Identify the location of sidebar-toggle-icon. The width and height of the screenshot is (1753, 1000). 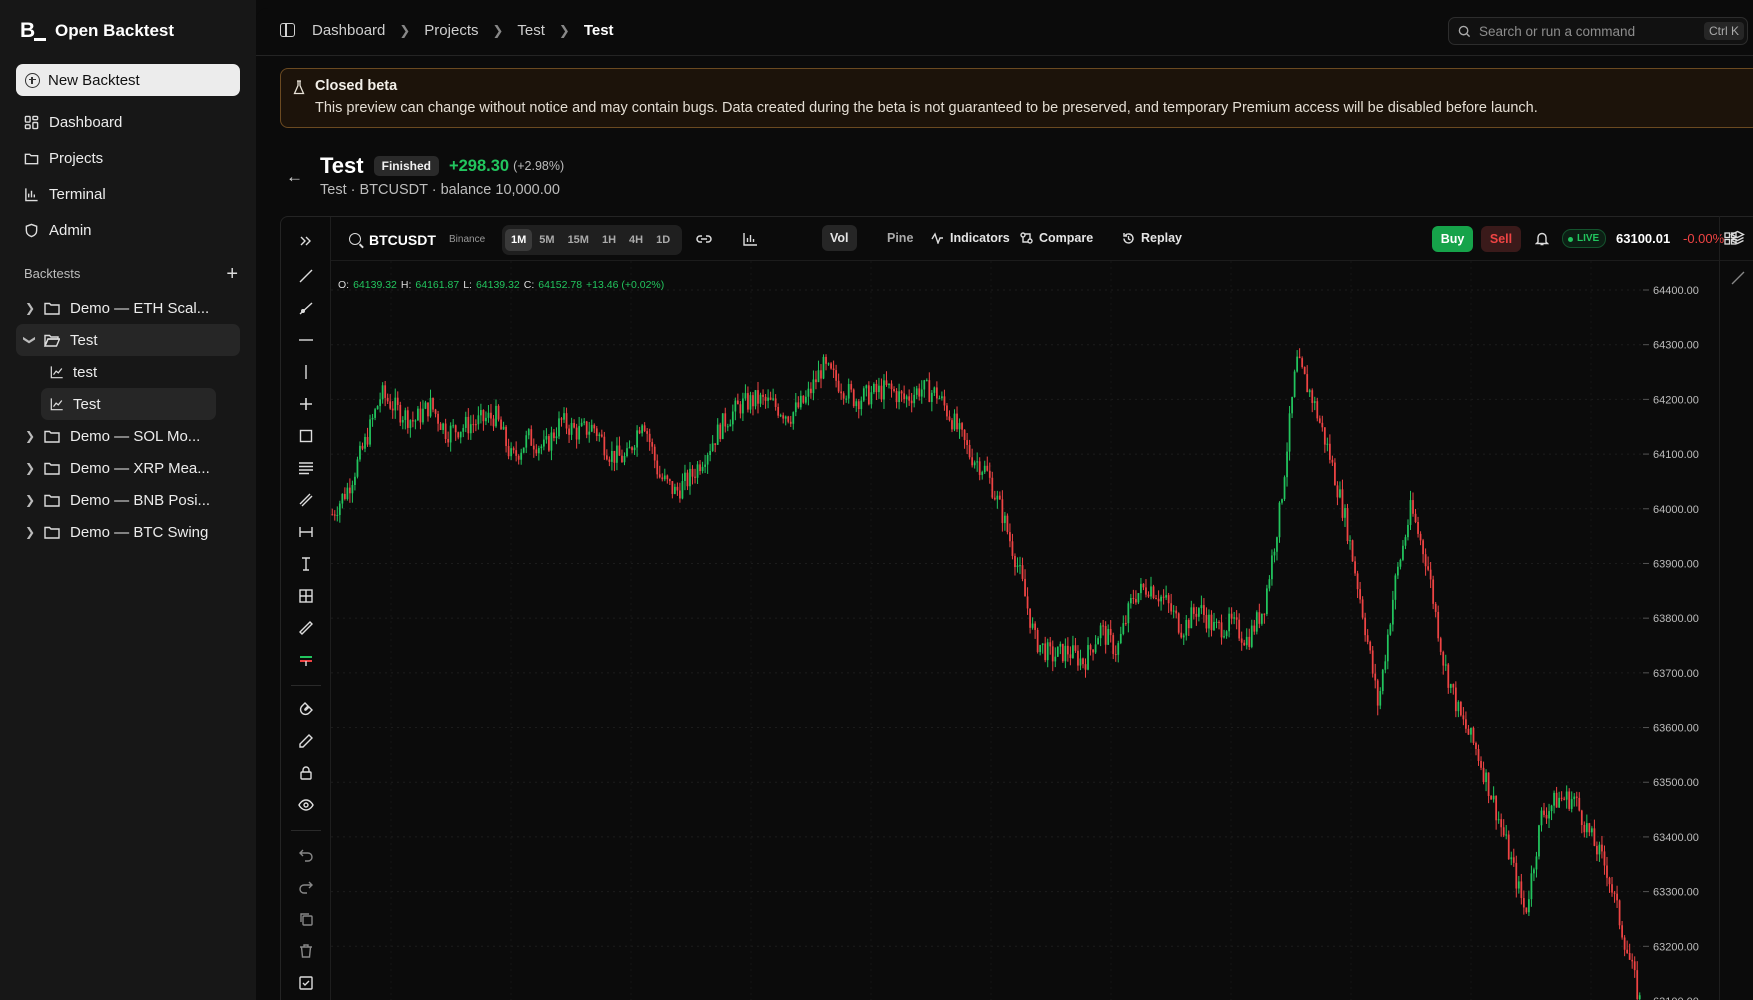
(287, 30).